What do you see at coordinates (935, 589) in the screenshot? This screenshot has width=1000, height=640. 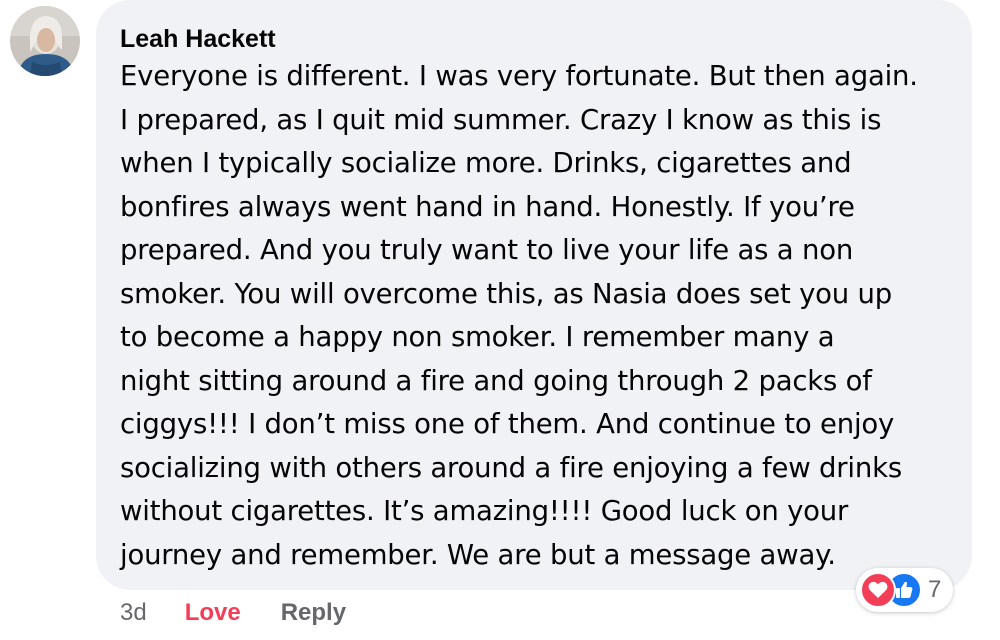 I see `reaction-count: 7` at bounding box center [935, 589].